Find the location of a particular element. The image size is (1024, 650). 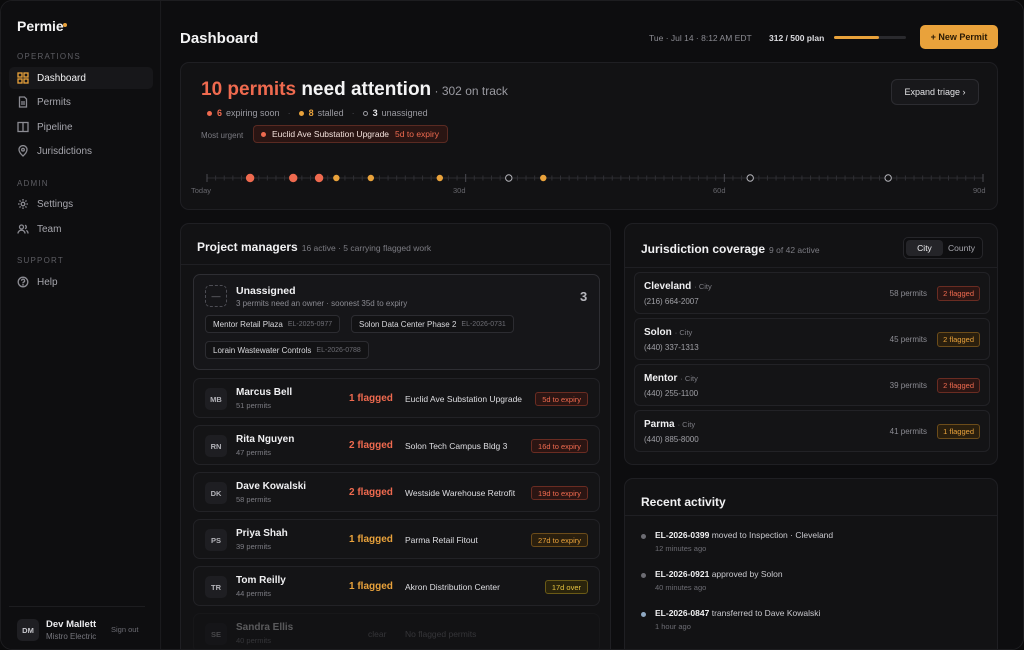

plan-usage-fill is located at coordinates (856, 37).